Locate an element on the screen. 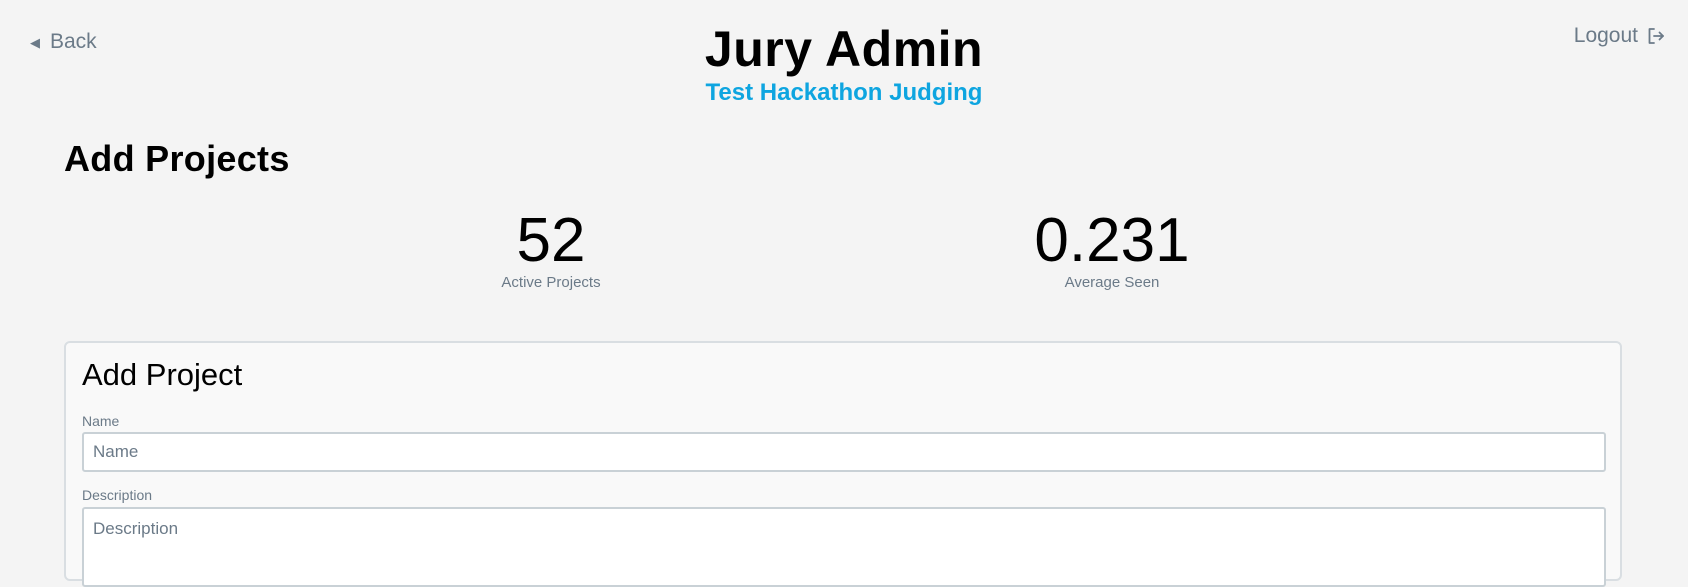  stat-value: 52 is located at coordinates (551, 240).